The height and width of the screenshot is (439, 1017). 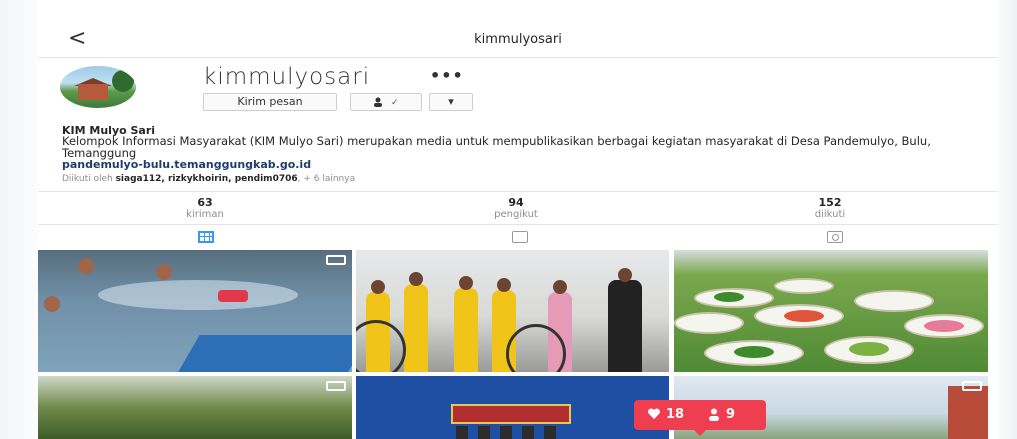 What do you see at coordinates (731, 414) in the screenshot?
I see `followers-count: 9` at bounding box center [731, 414].